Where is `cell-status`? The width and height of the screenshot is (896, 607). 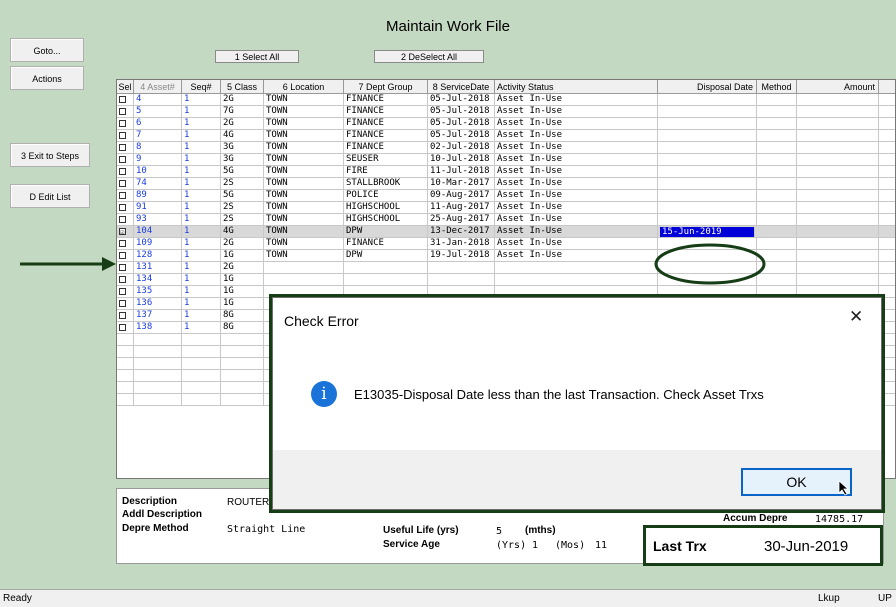 cell-status is located at coordinates (576, 268).